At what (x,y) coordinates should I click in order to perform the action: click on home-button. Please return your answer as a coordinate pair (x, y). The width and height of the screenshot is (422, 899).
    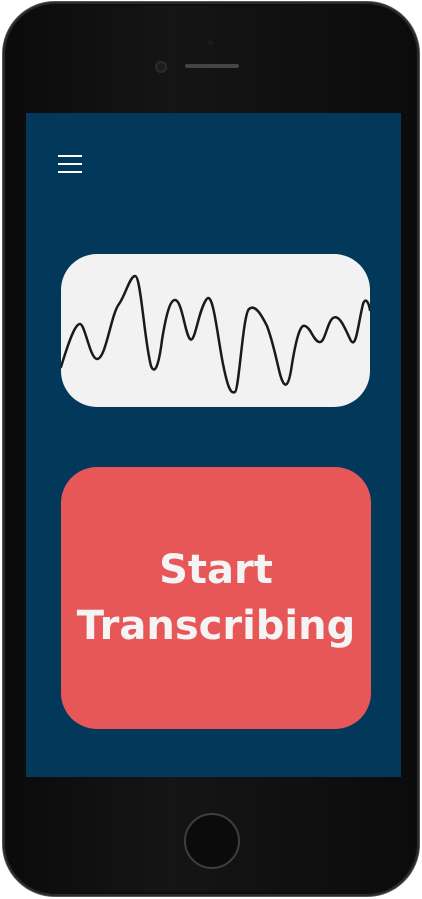
    Looking at the image, I should click on (212, 841).